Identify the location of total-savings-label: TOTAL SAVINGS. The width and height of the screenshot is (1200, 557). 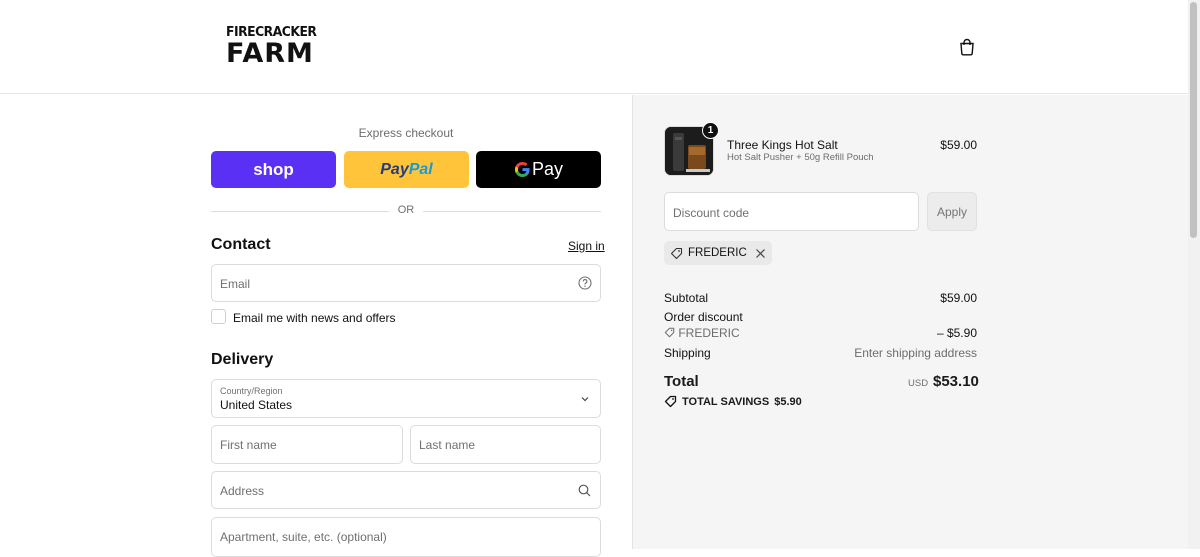
(726, 401).